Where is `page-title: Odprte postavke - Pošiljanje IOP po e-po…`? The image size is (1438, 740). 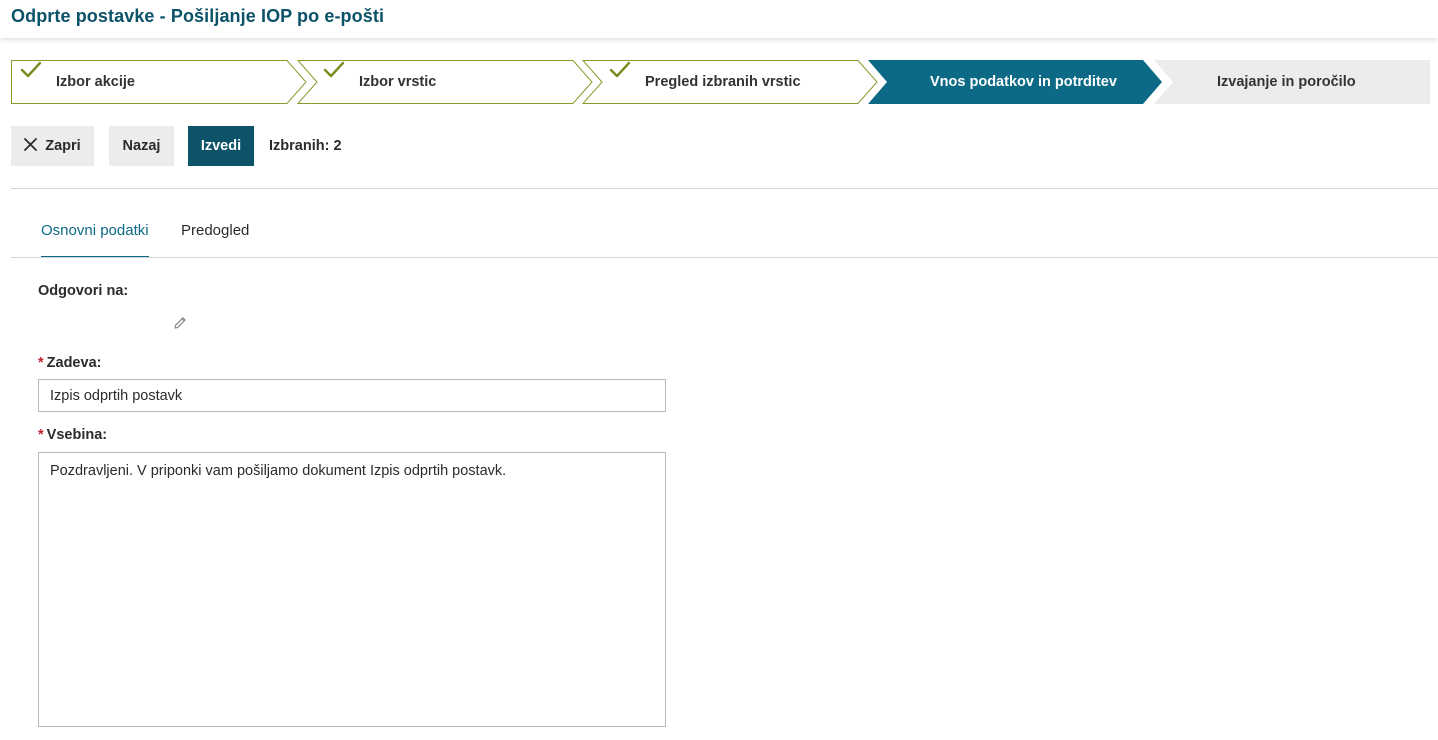
page-title: Odprte postavke - Pošiljanje IOP po e-po… is located at coordinates (198, 16).